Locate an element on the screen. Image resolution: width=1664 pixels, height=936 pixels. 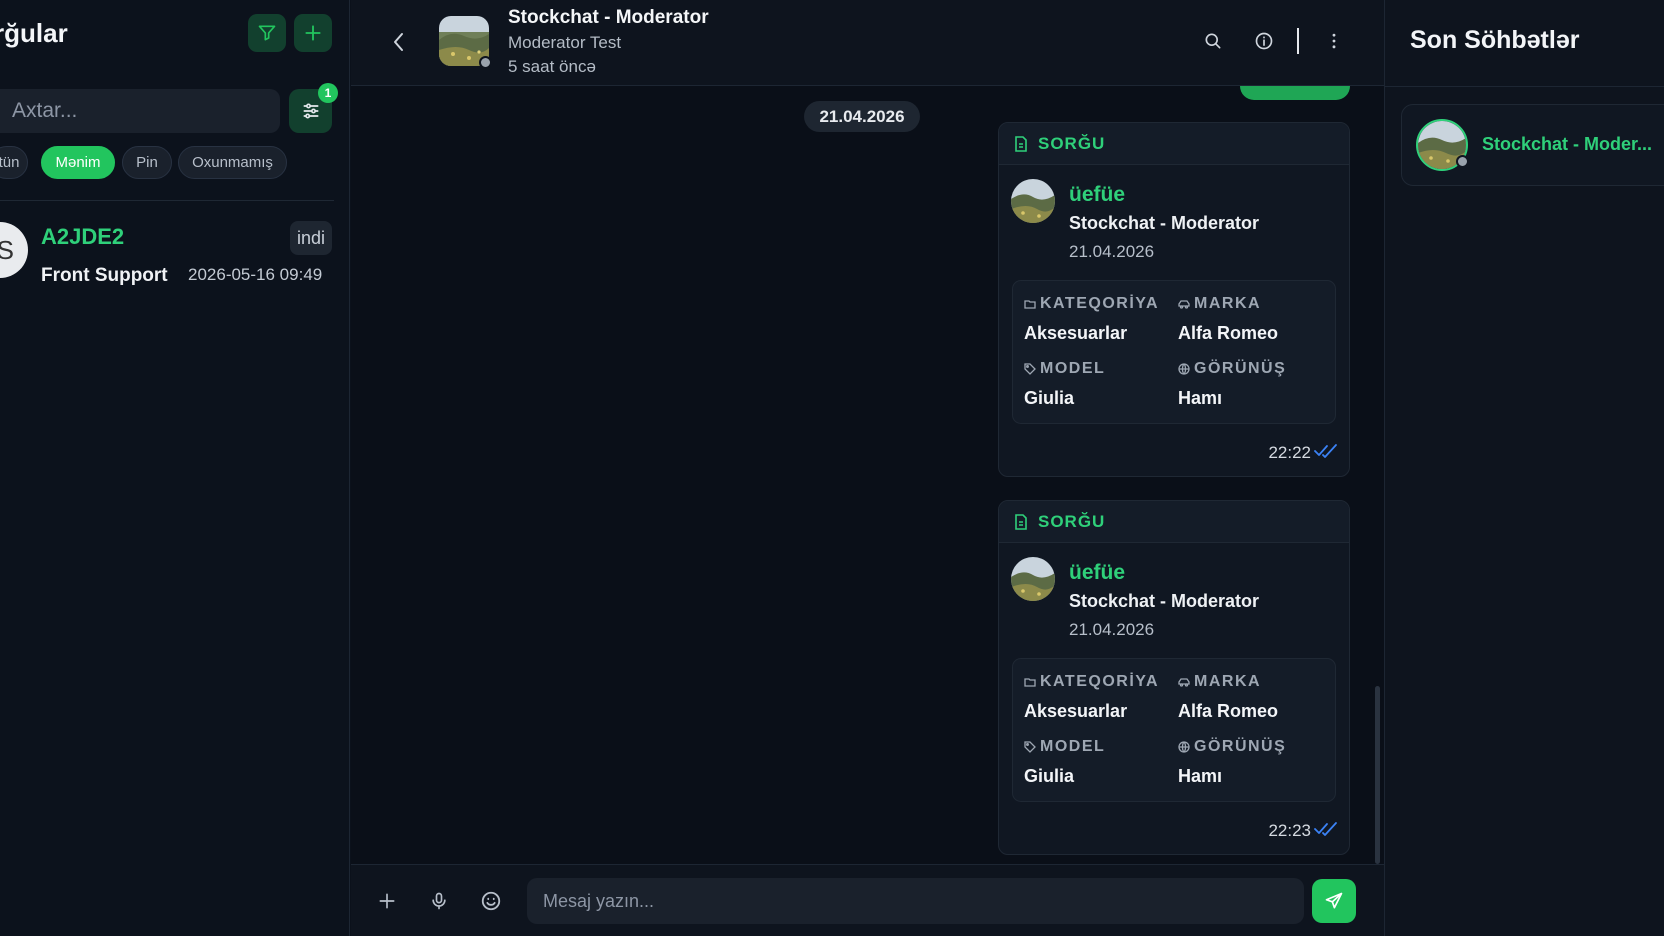
recent-panel-divider is located at coordinates (1524, 86).